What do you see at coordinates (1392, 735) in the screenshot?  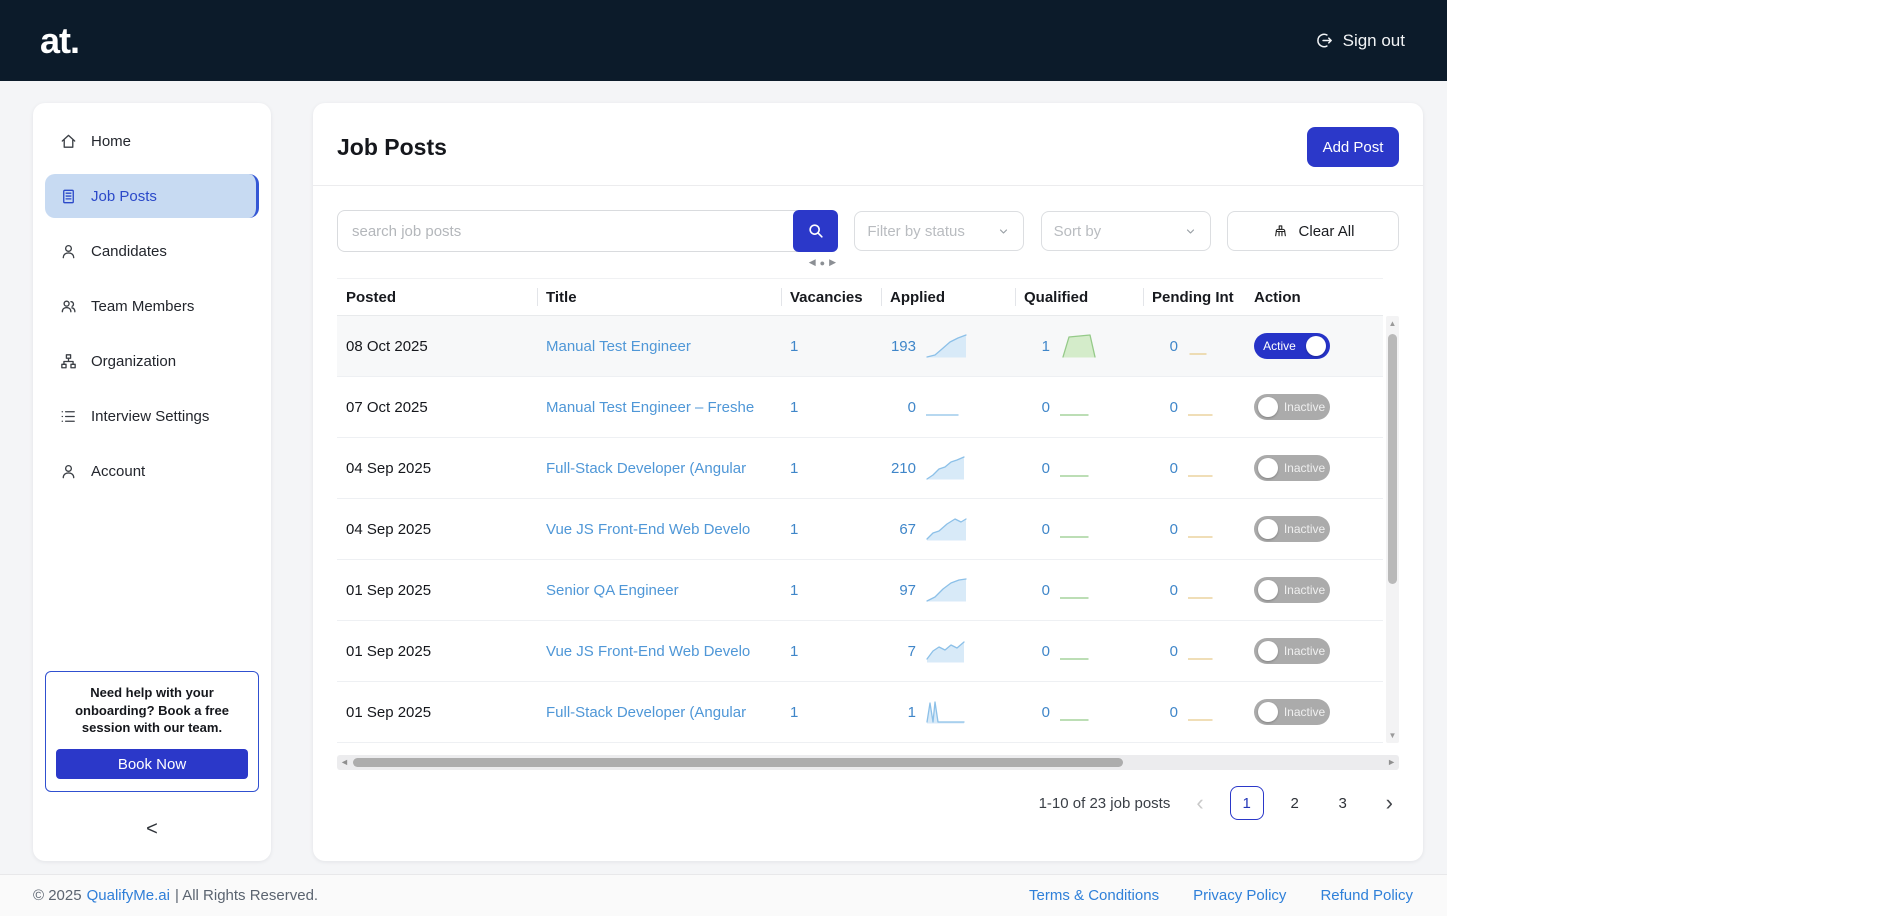 I see `scroll-down-icon: ▼` at bounding box center [1392, 735].